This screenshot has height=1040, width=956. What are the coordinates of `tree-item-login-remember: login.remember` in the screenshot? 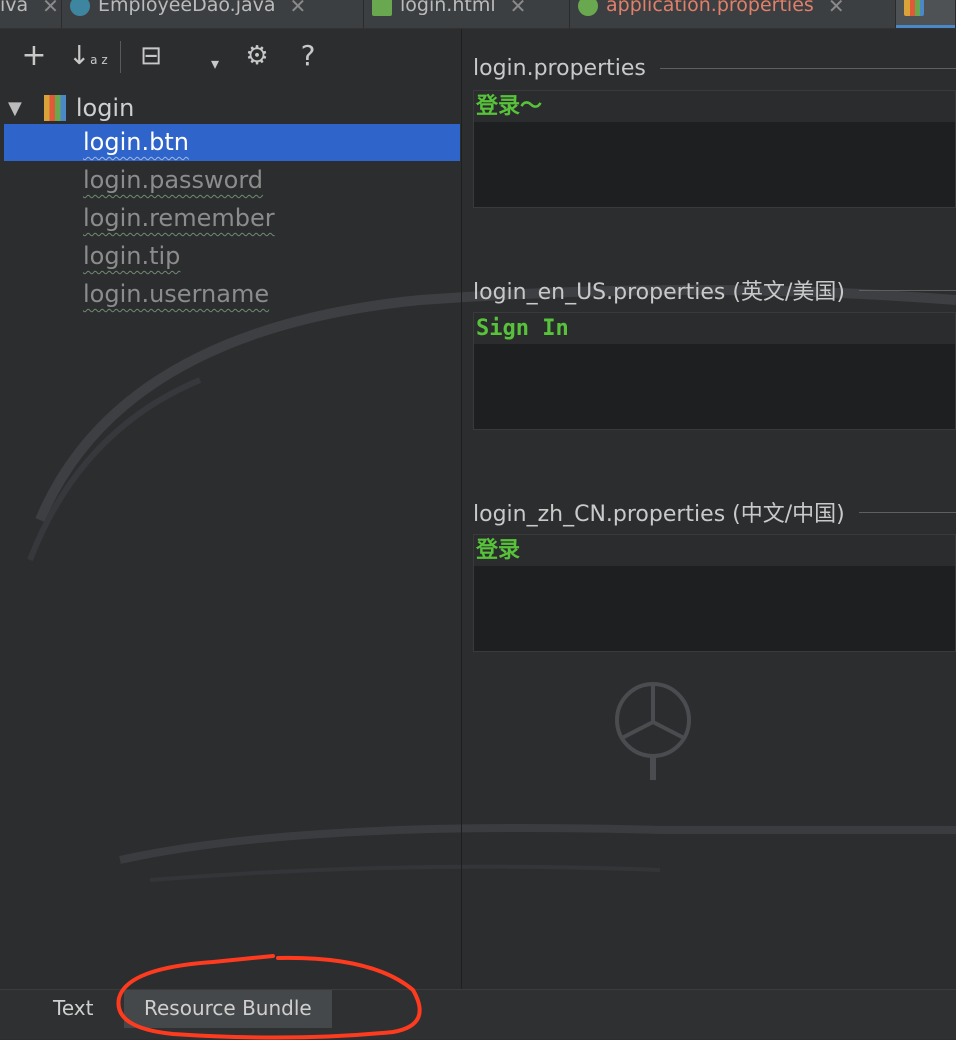 It's located at (232, 218).